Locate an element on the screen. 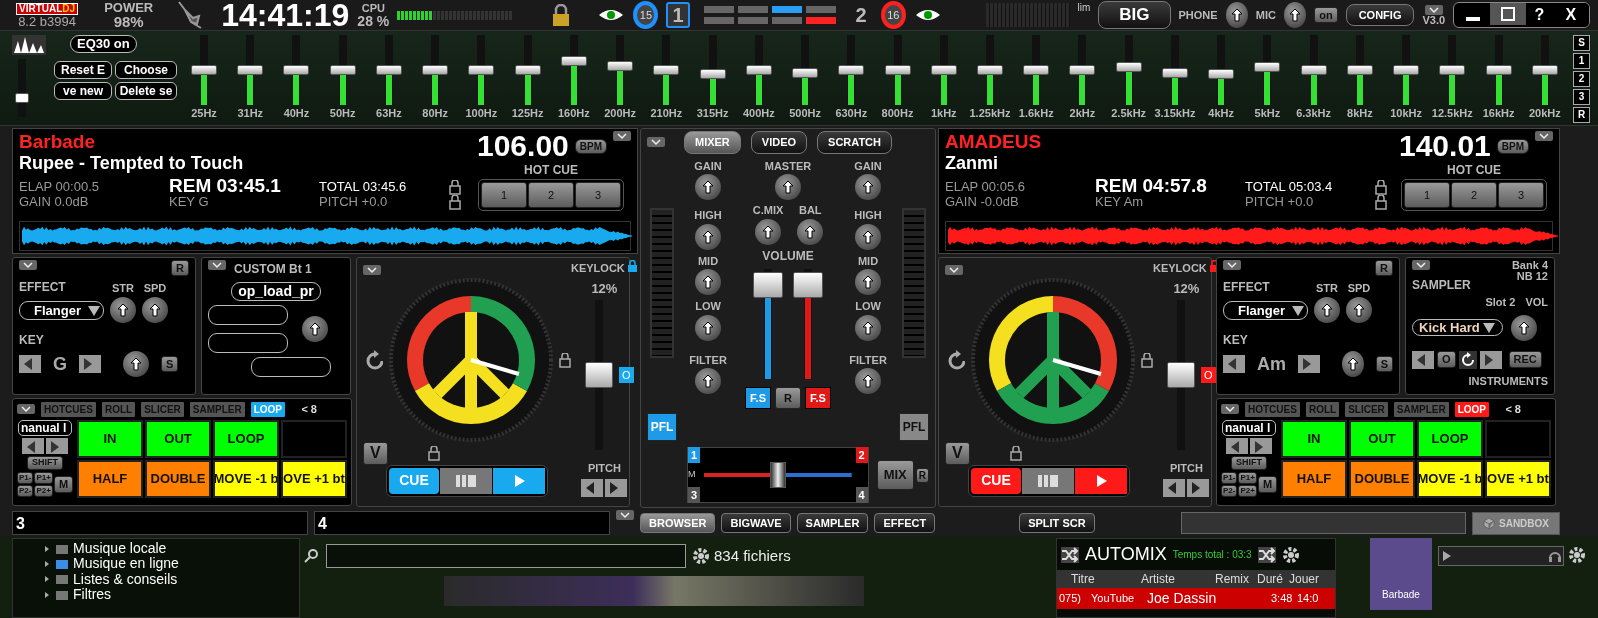  mixer-tab: MIXER is located at coordinates (712, 142).